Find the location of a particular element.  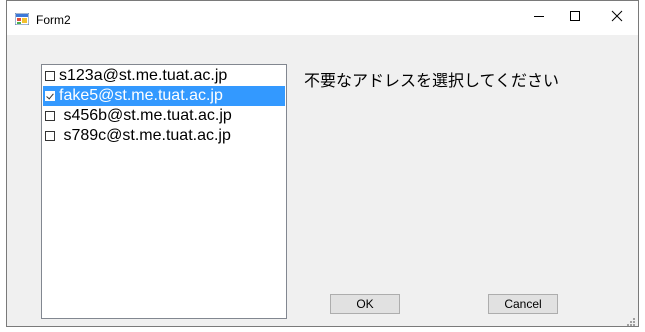

title-bar: Form2 is located at coordinates (322, 18).